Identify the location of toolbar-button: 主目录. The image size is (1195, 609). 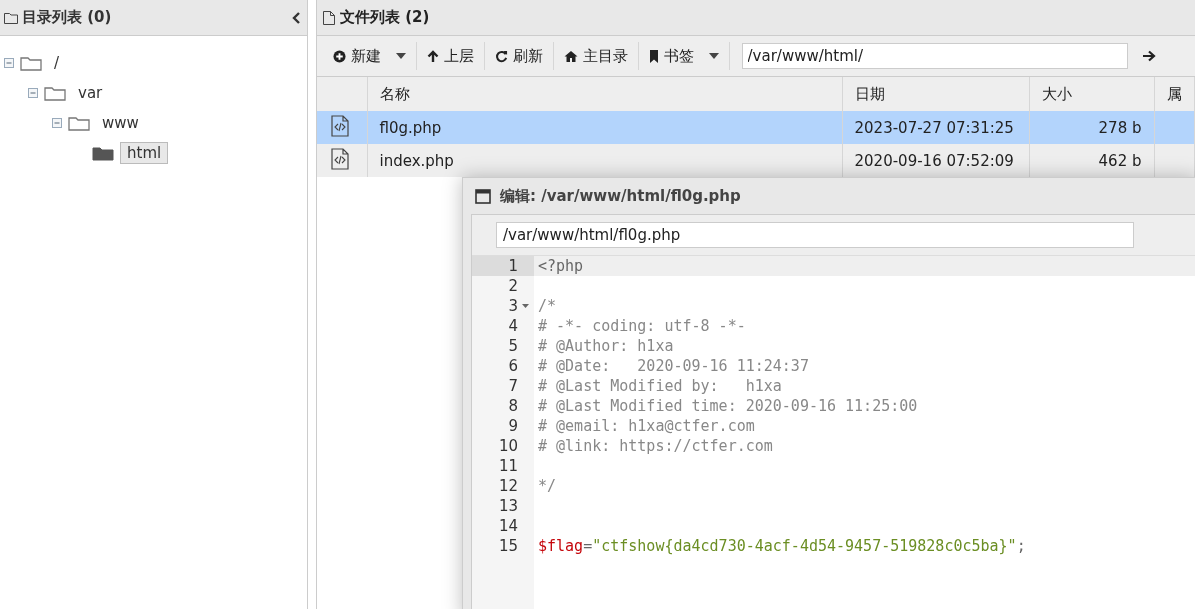
(596, 56).